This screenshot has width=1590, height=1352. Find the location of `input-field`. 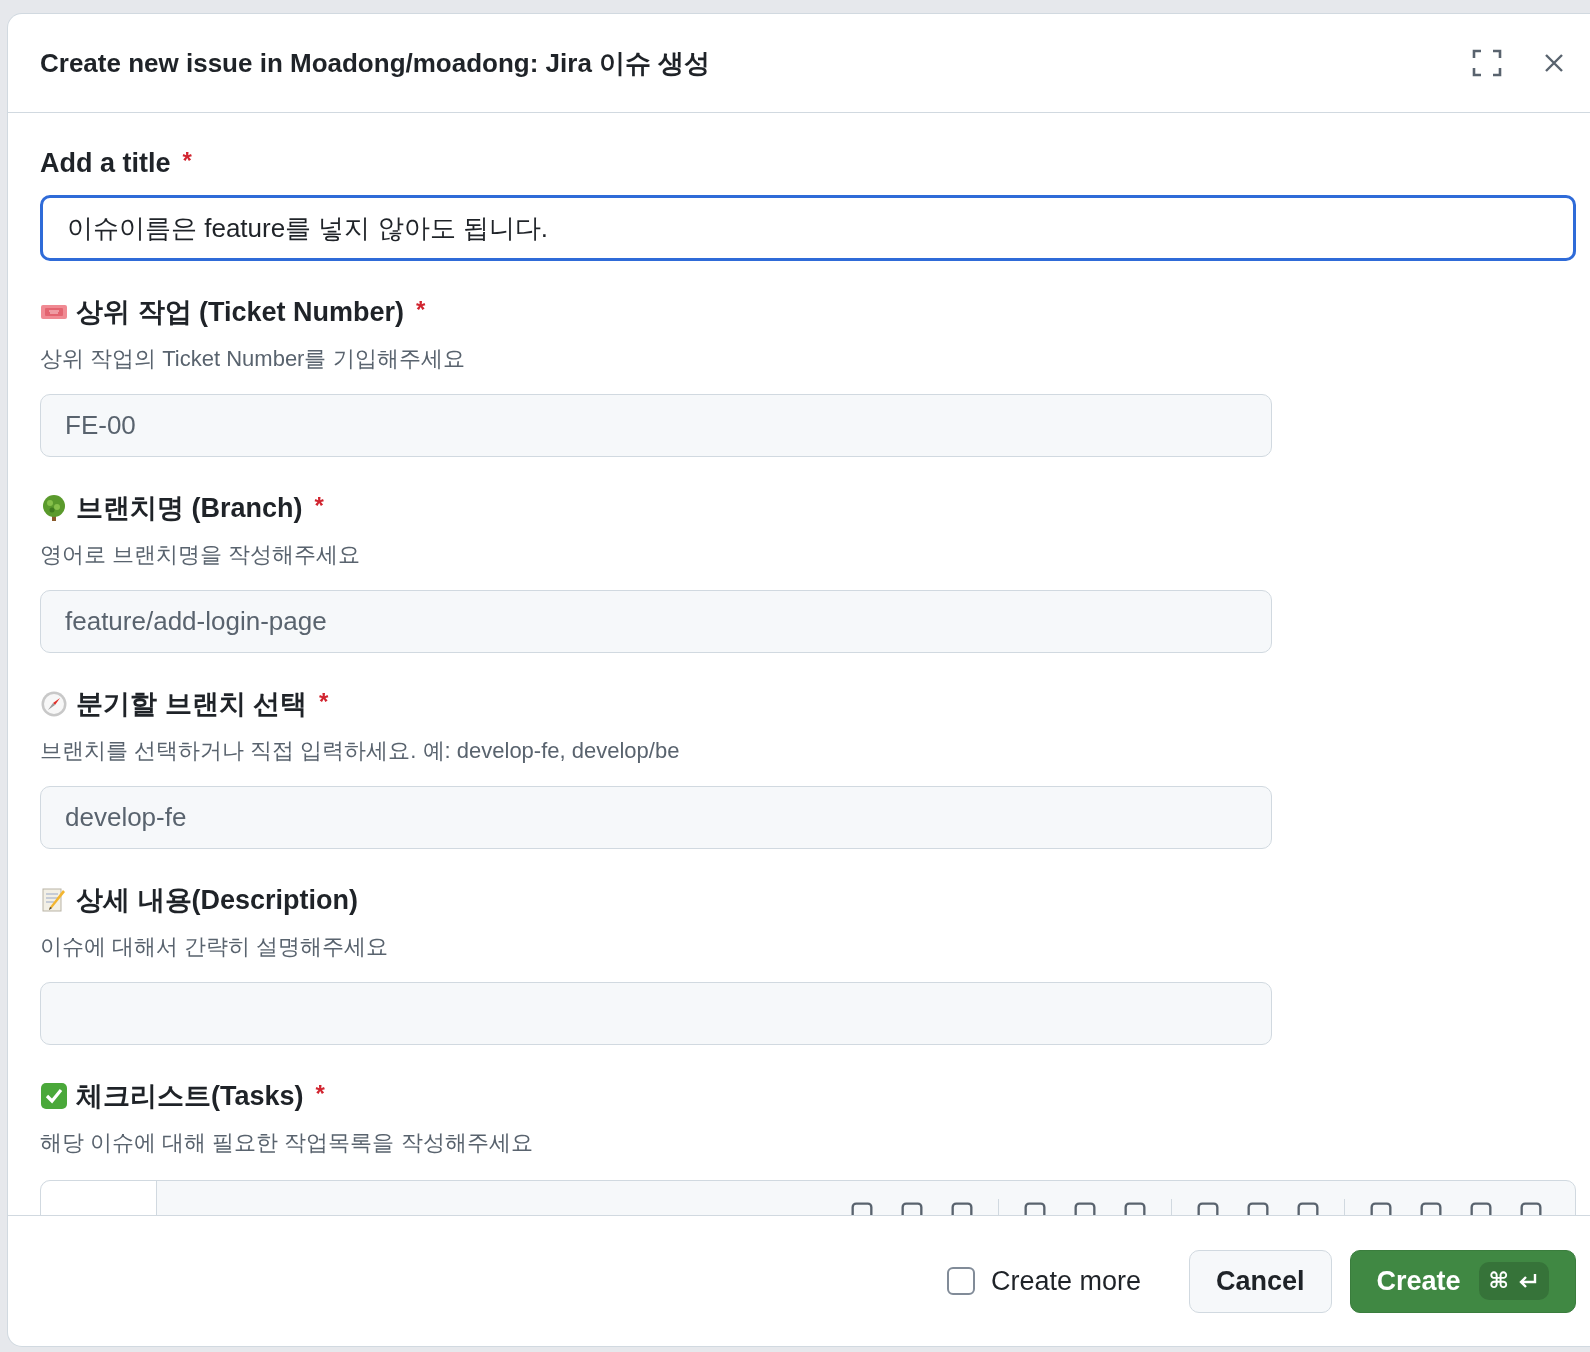

input-field is located at coordinates (656, 1013).